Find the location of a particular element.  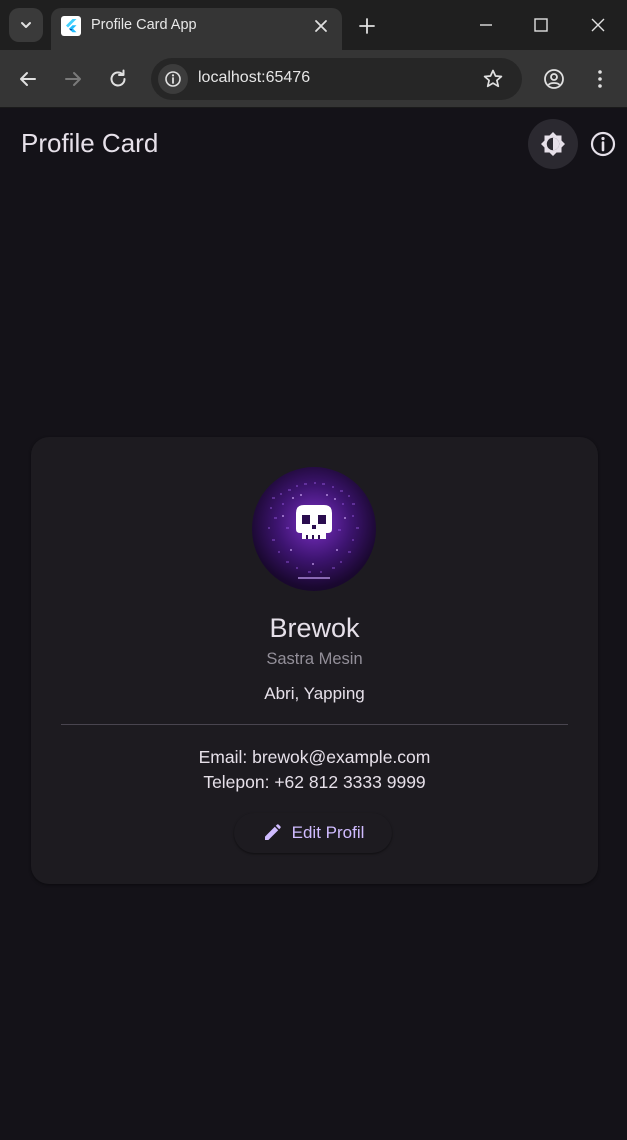

tab-list-button is located at coordinates (26, 25).